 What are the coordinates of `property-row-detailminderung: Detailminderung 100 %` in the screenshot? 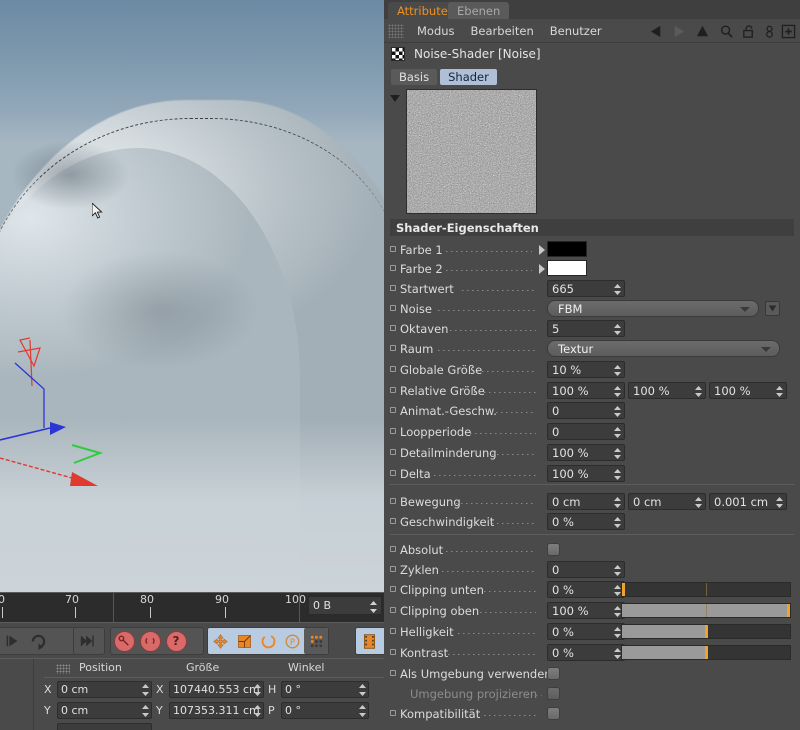 It's located at (592, 453).